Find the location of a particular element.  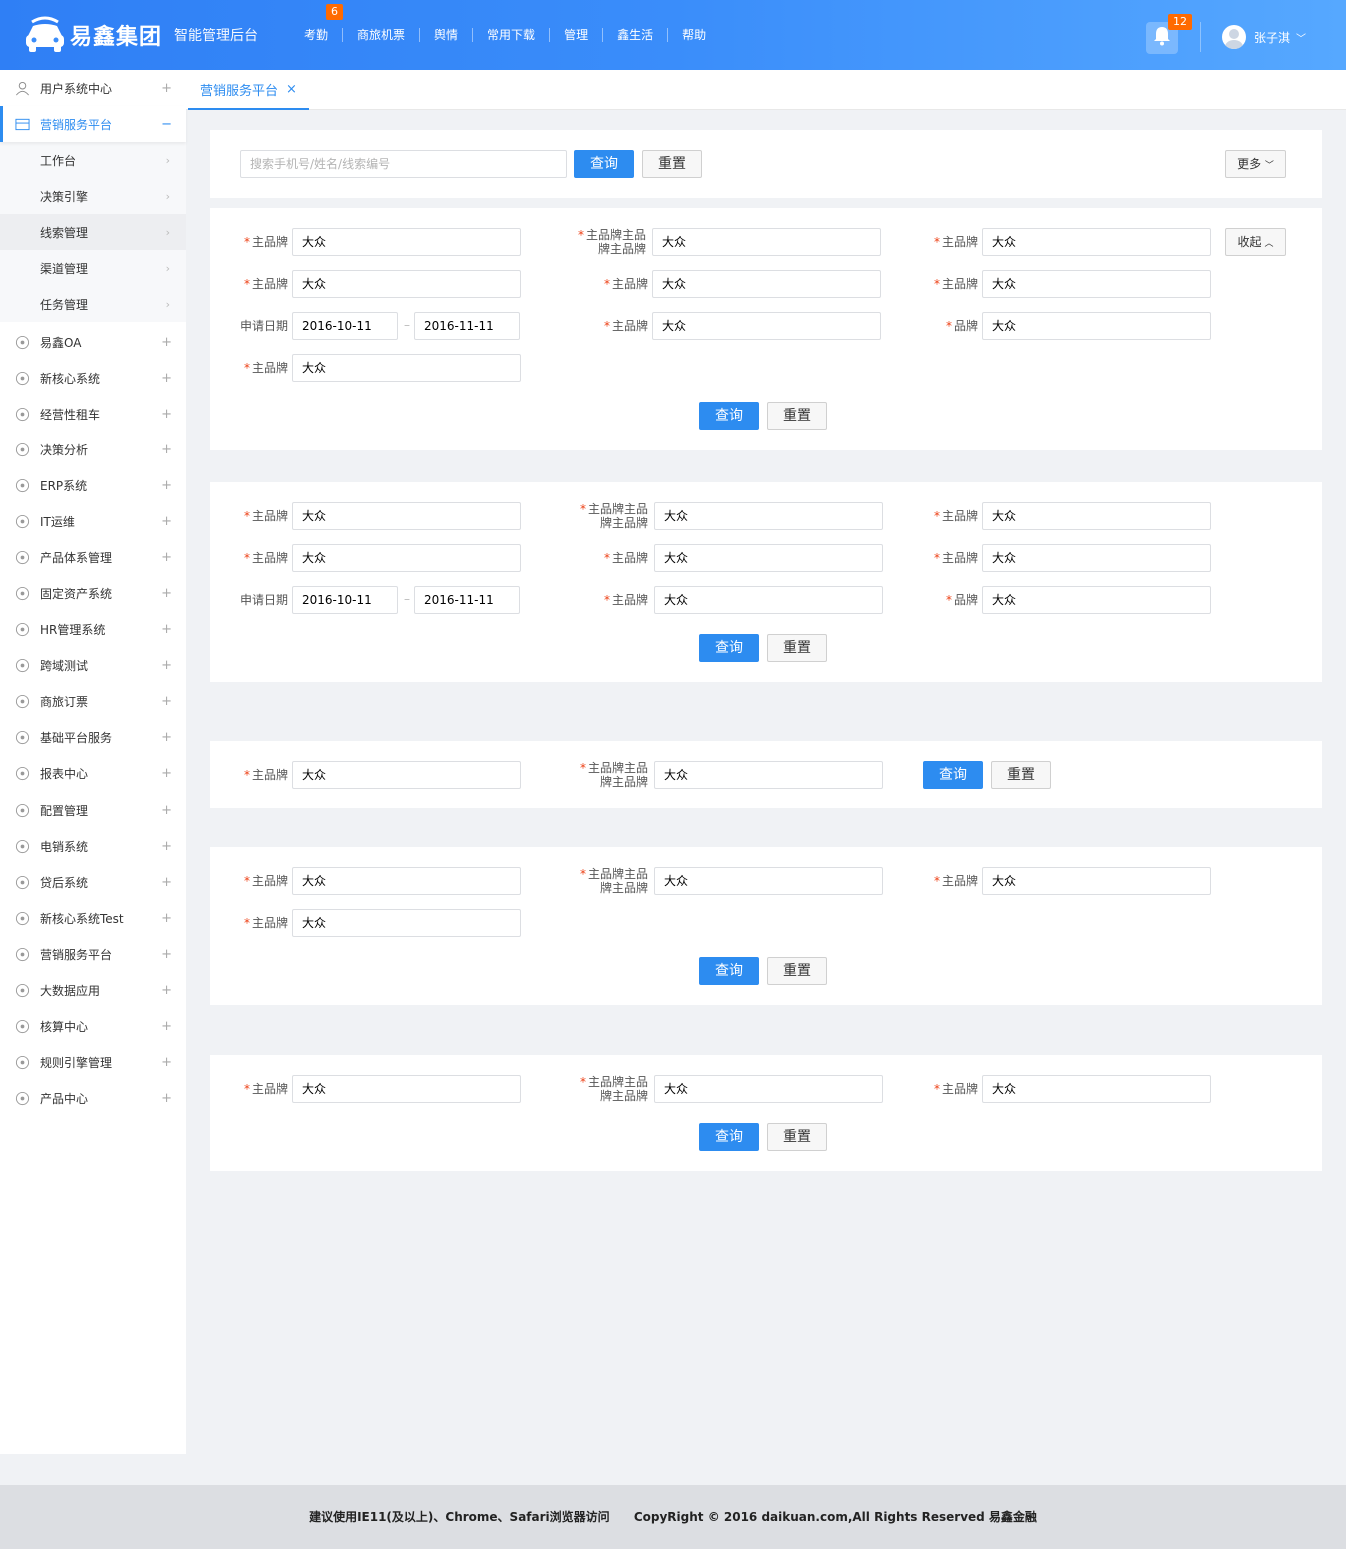

sidebar-item: 新核心系统Test + is located at coordinates (93, 918).